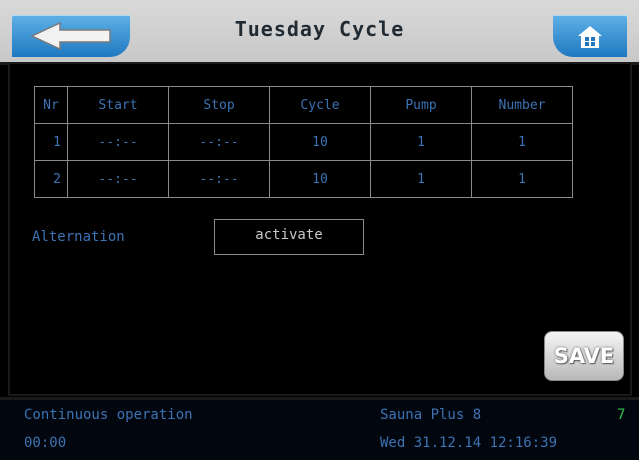 Image resolution: width=639 pixels, height=460 pixels. What do you see at coordinates (319, 29) in the screenshot?
I see `page-title: Tuesday Cycle` at bounding box center [319, 29].